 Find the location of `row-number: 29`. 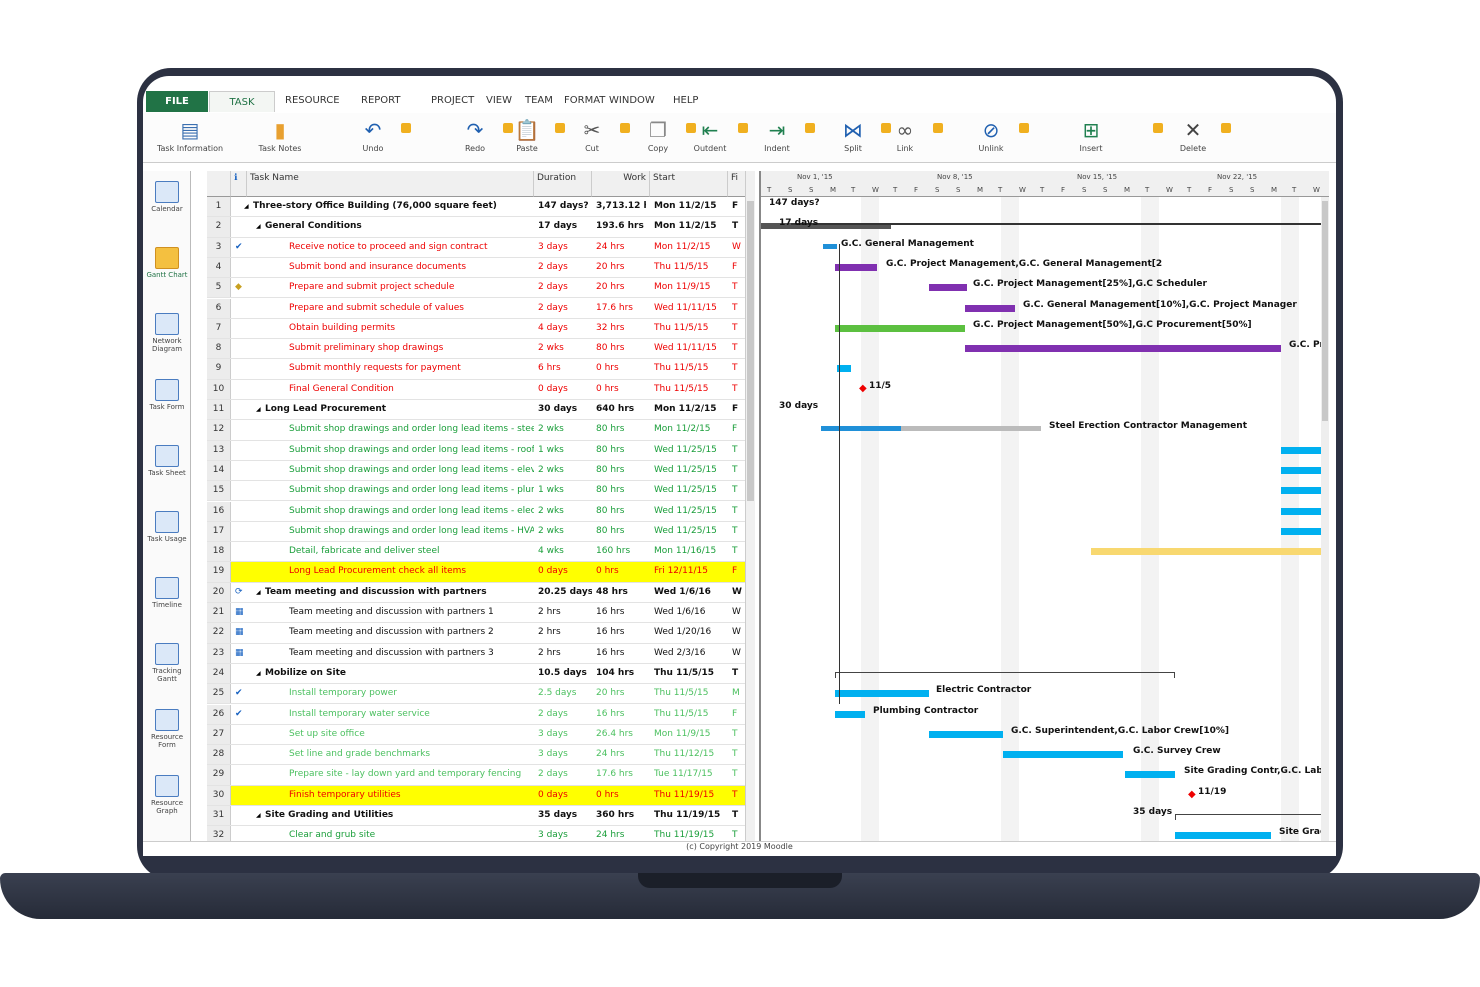

row-number: 29 is located at coordinates (219, 775).